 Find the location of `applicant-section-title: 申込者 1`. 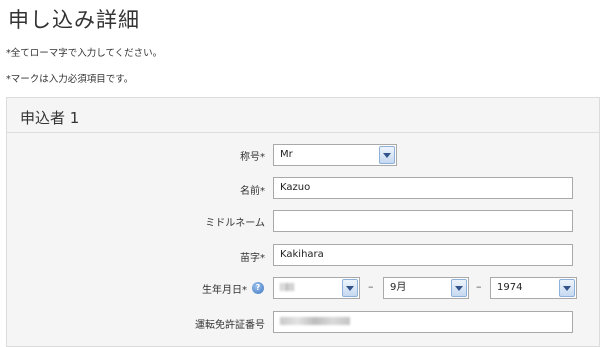

applicant-section-title: 申込者 1 is located at coordinates (50, 118).